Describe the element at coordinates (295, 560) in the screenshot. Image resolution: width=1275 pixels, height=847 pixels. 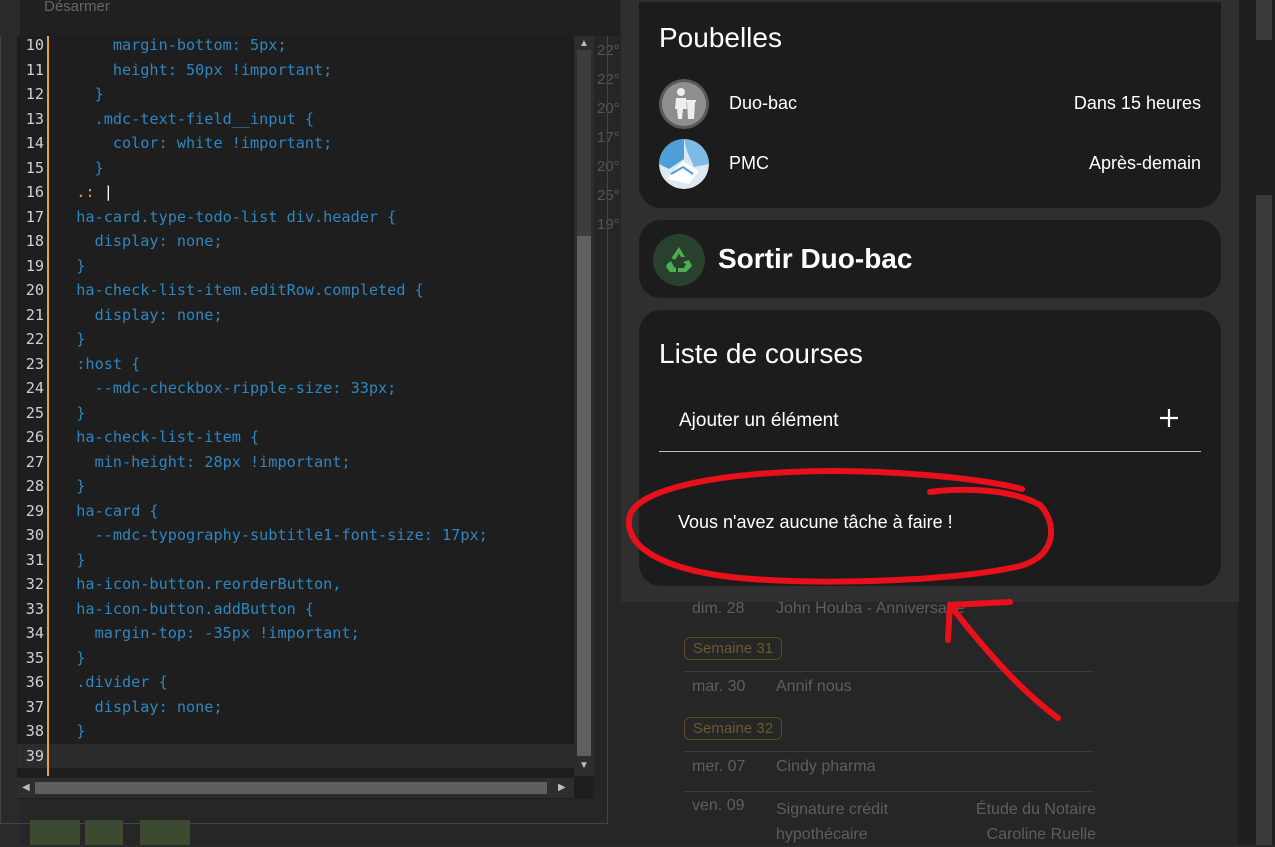
I see `code-line: 31 }` at that location.